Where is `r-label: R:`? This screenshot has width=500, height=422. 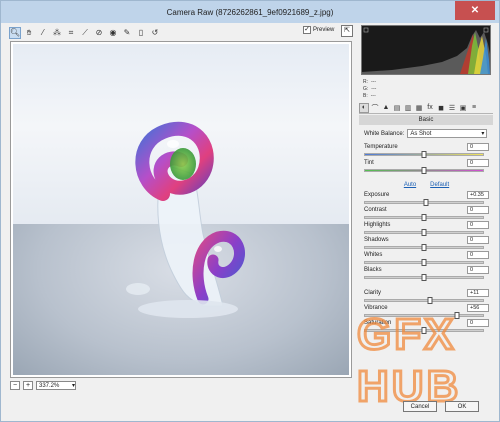
r-label: R: is located at coordinates (365, 82).